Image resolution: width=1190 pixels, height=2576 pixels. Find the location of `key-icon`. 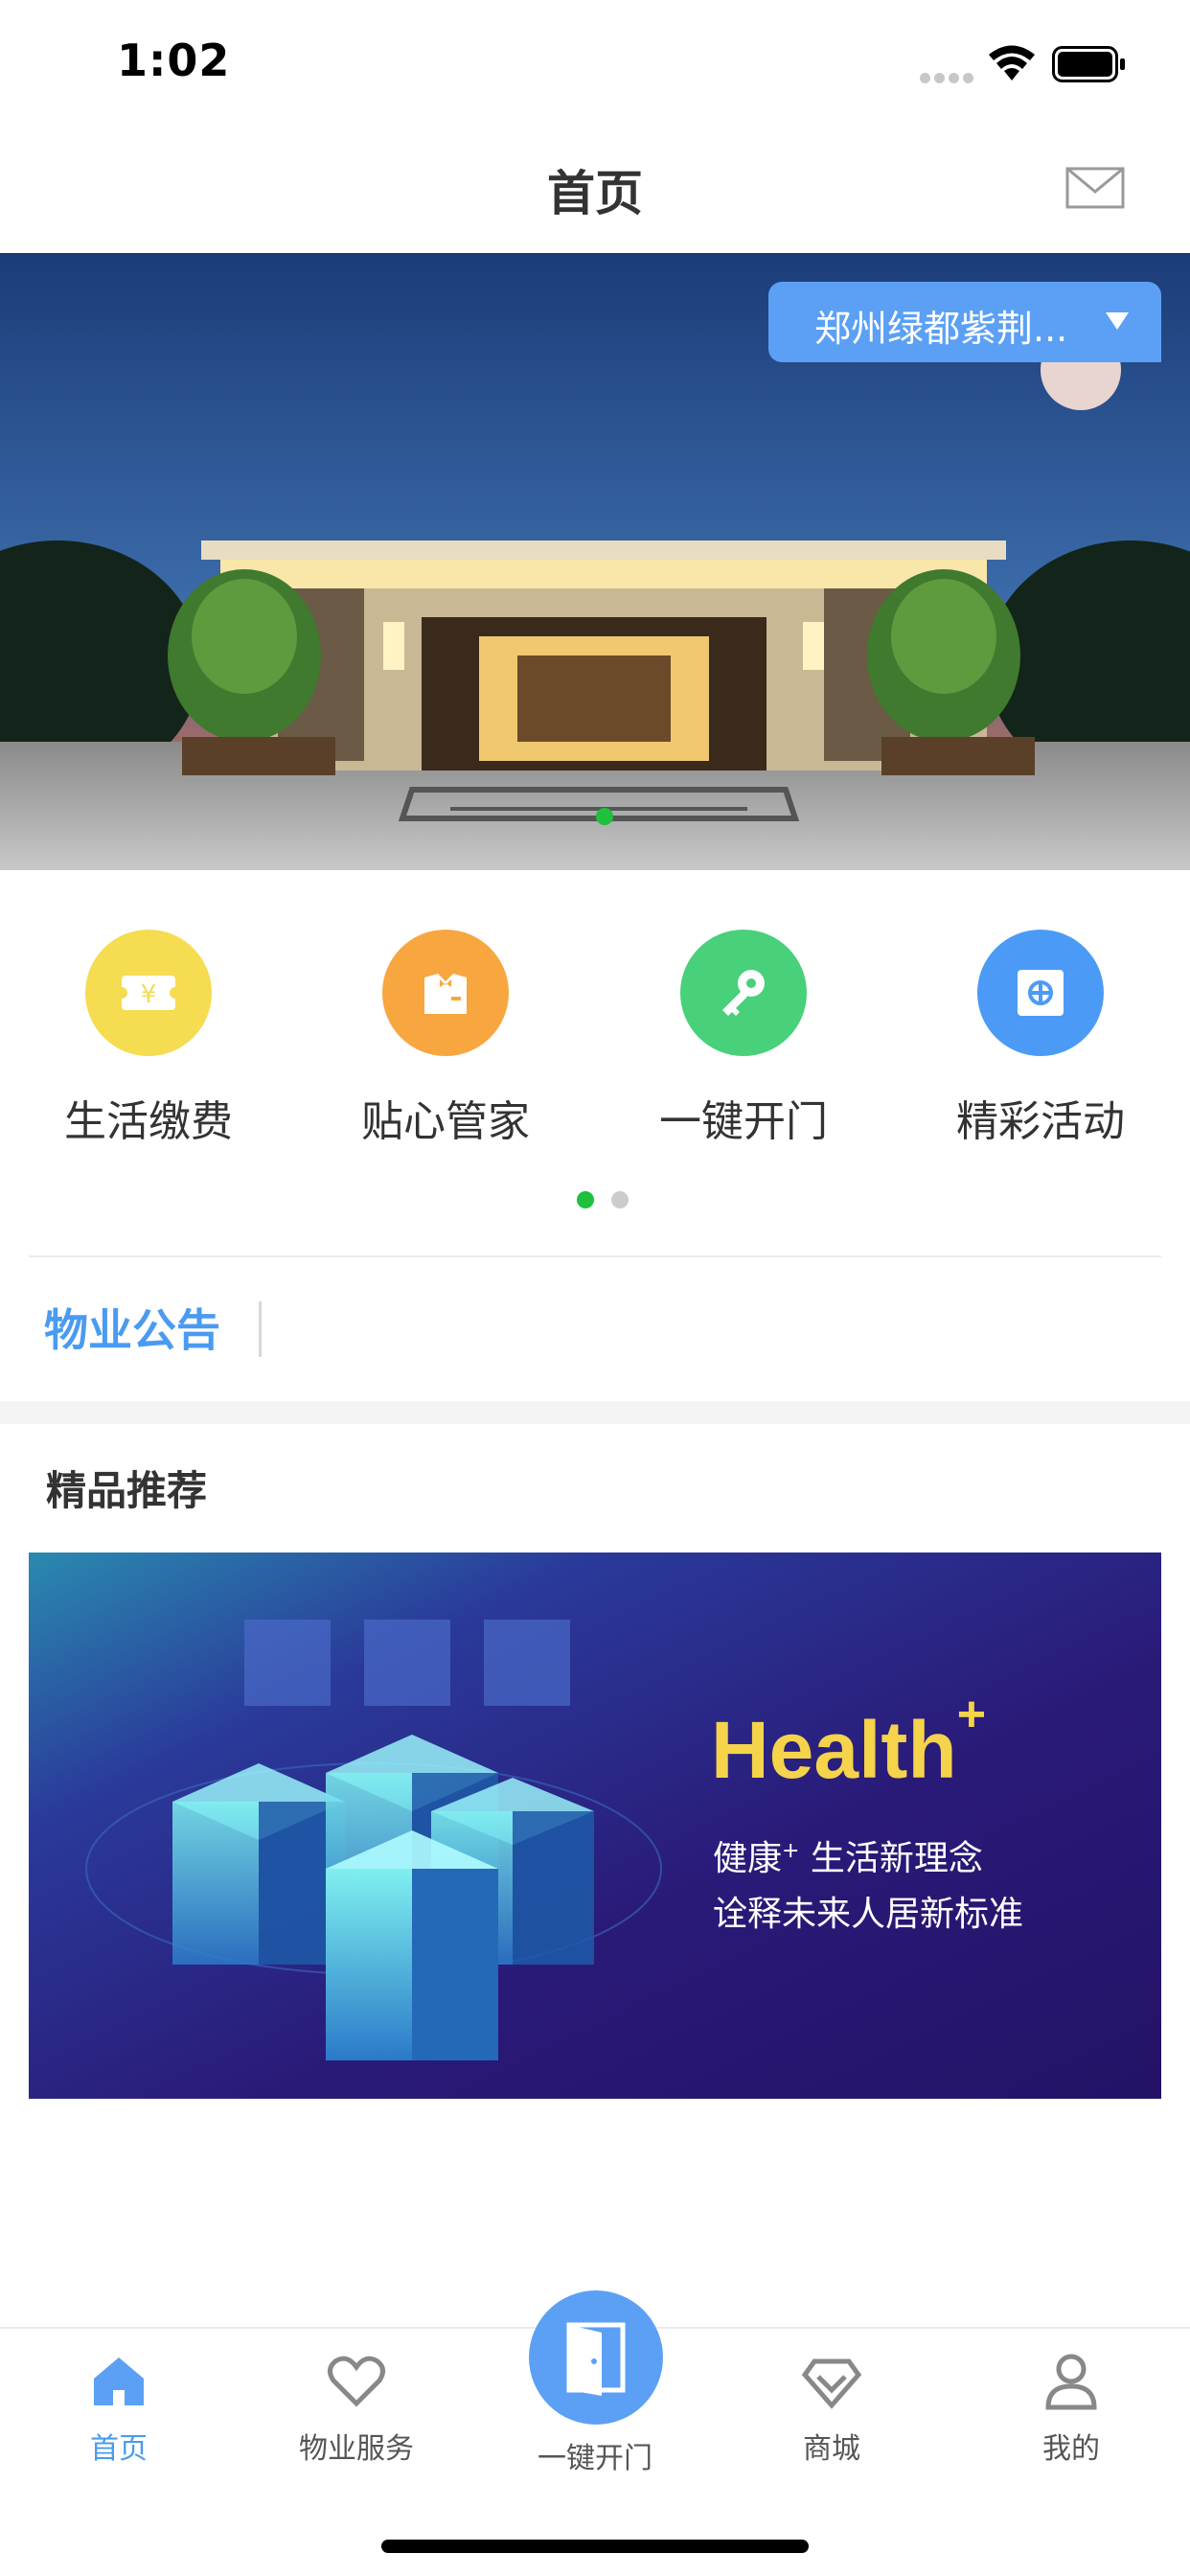

key-icon is located at coordinates (744, 993).